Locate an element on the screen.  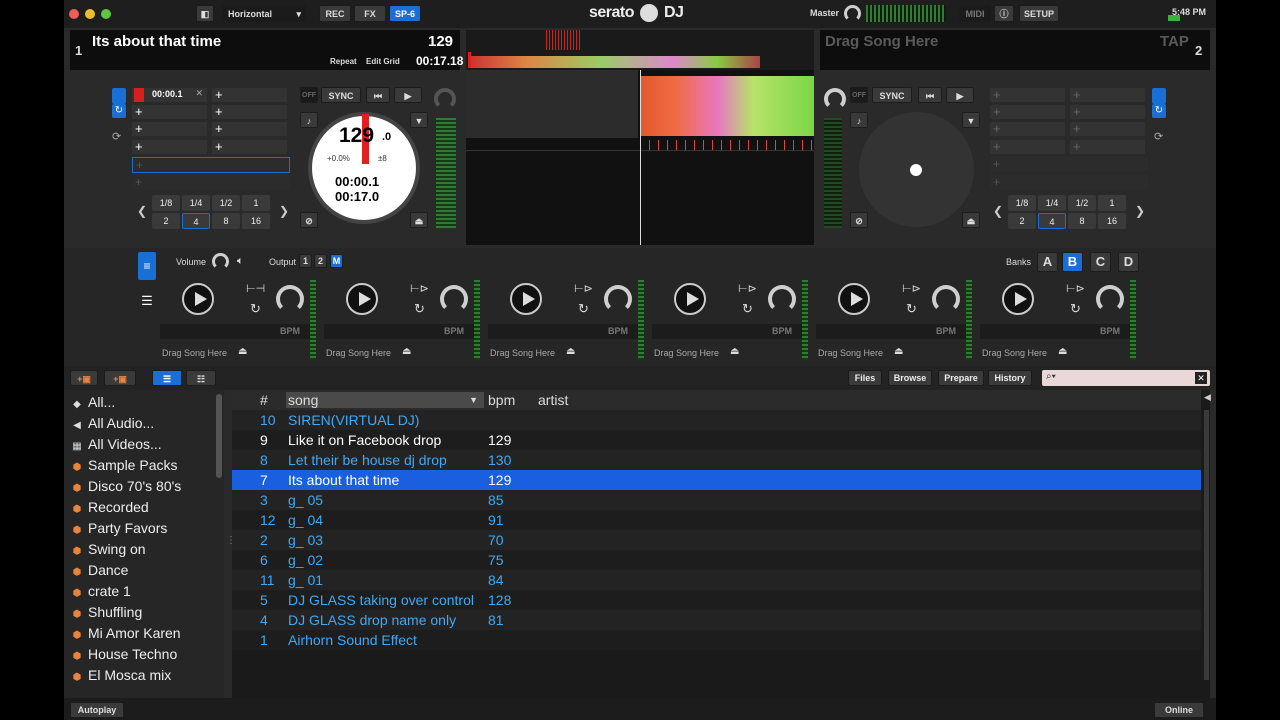
deck1-keylock-icon: ♪ is located at coordinates (309, 120).